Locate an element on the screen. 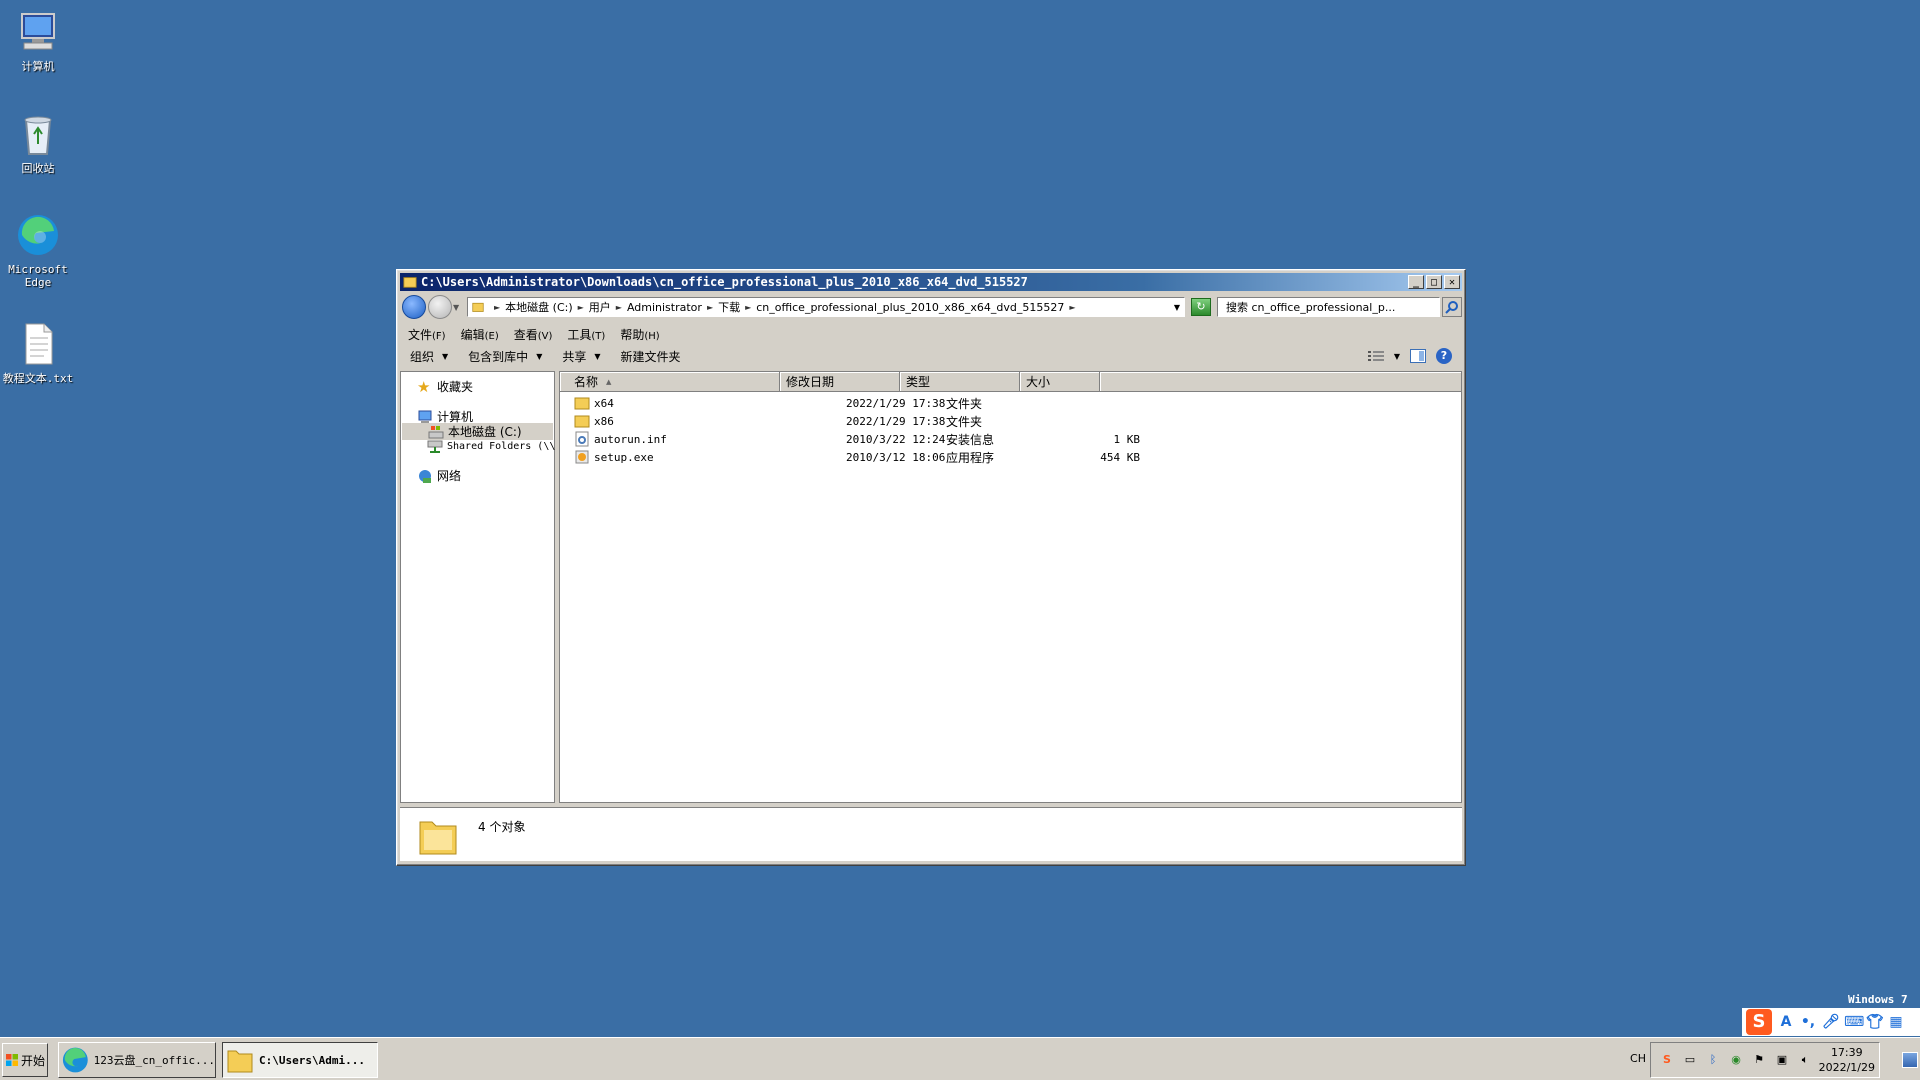 The width and height of the screenshot is (1920, 1080). close-button: ✕ is located at coordinates (1452, 282).